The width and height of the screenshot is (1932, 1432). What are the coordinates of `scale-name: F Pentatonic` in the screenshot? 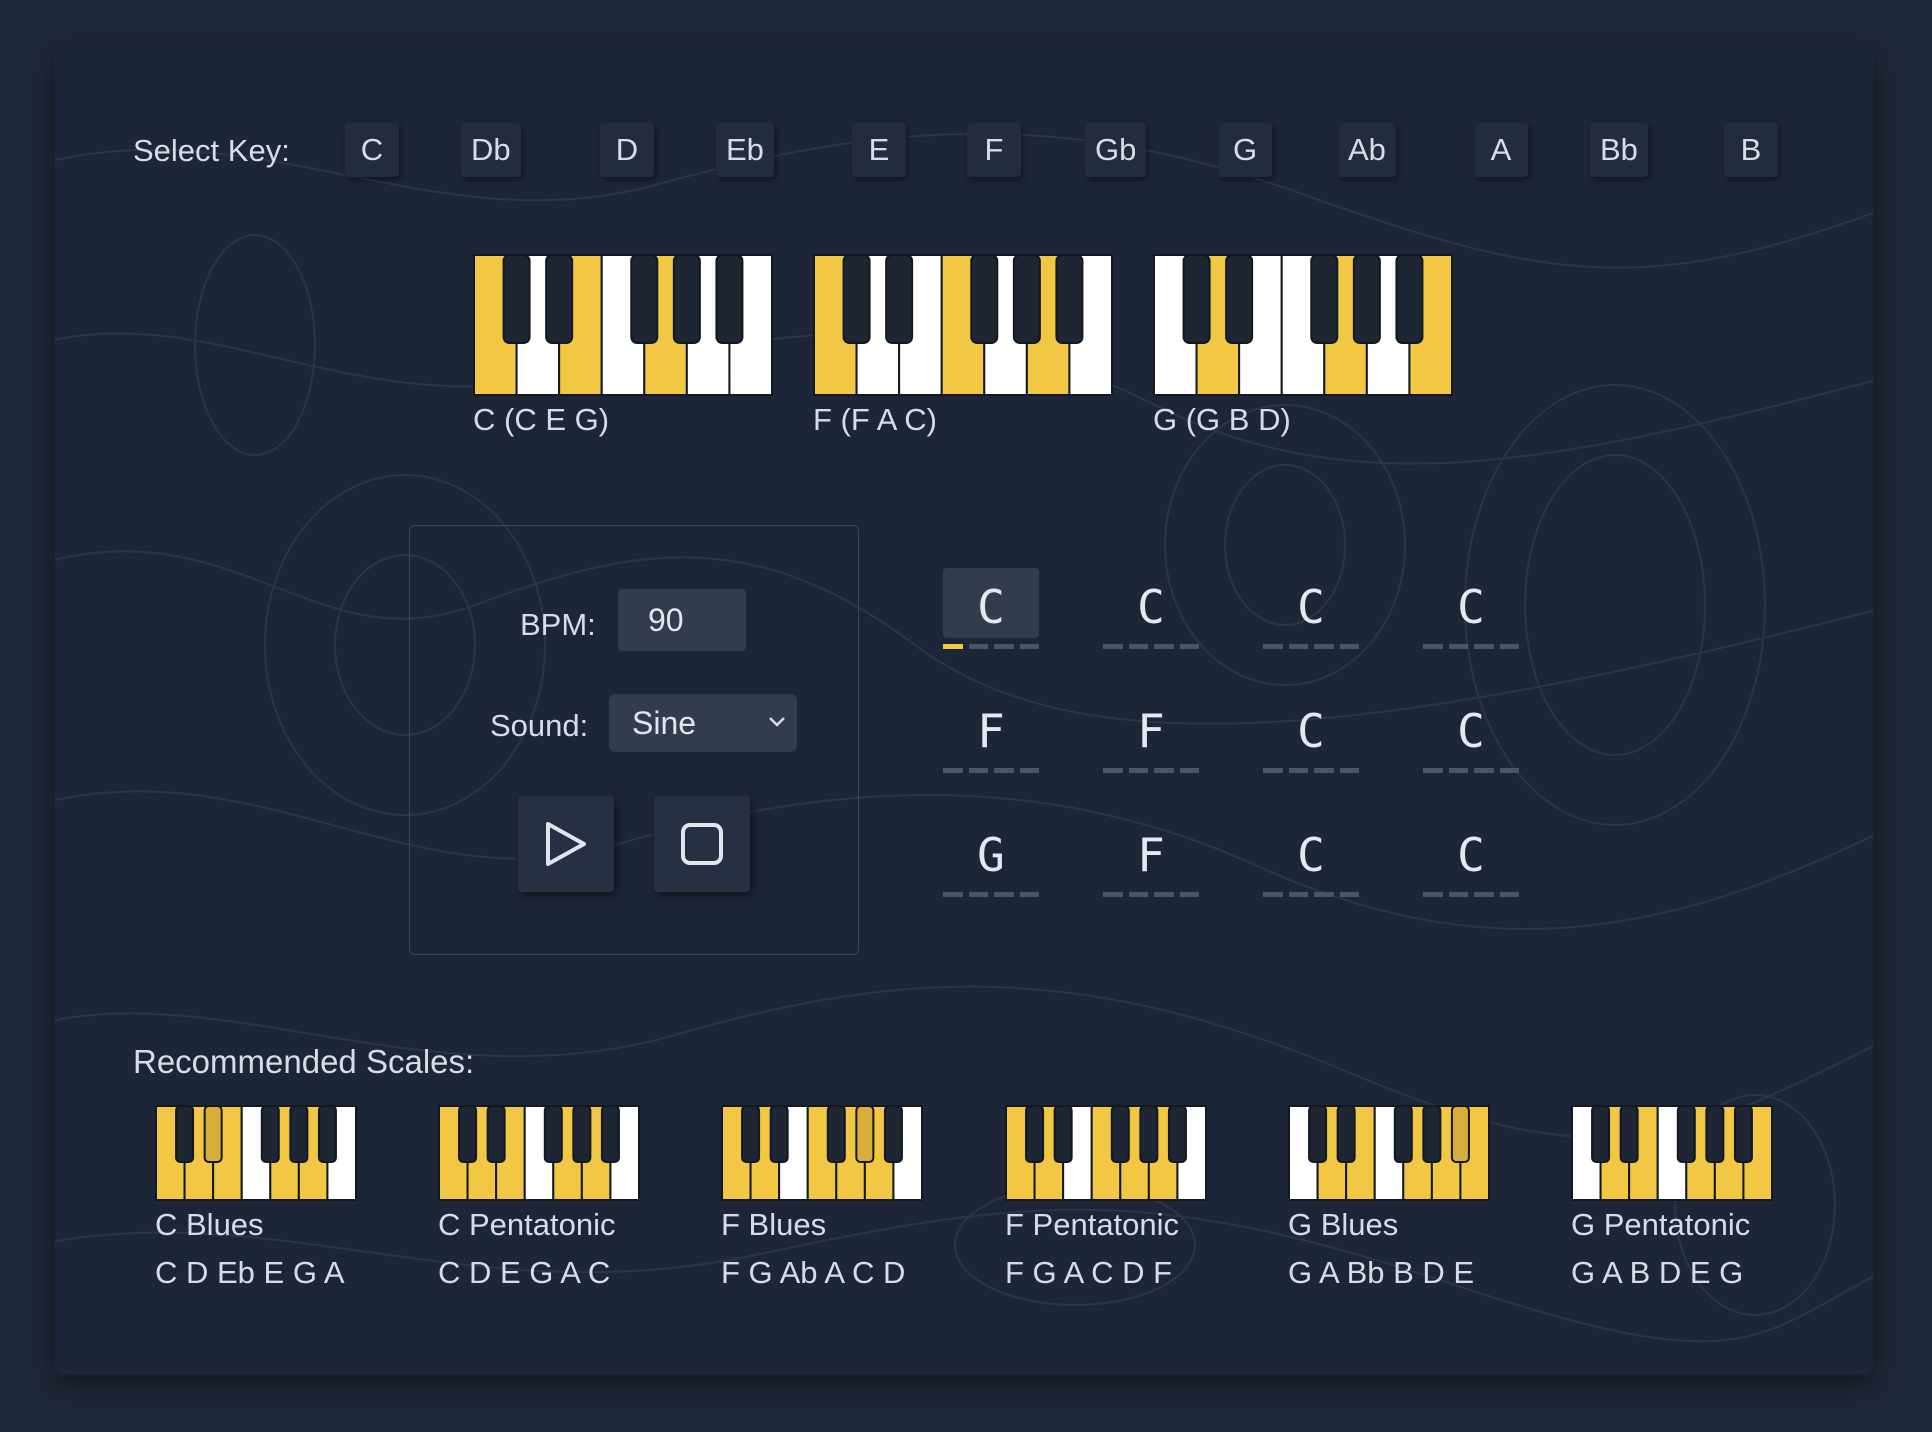 It's located at (1092, 1224).